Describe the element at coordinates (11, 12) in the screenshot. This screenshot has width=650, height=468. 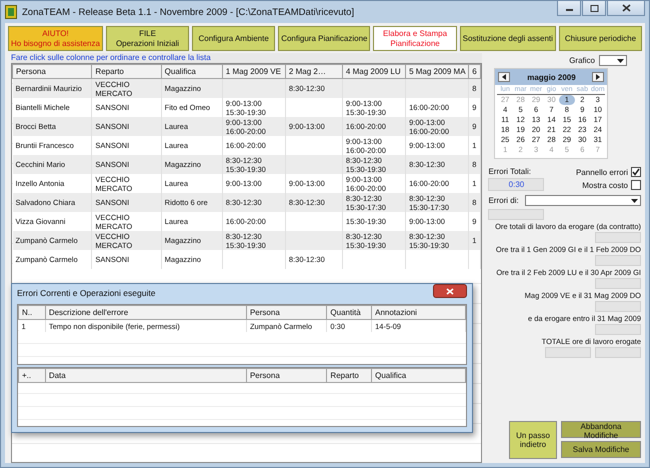
I see `app-icon` at that location.